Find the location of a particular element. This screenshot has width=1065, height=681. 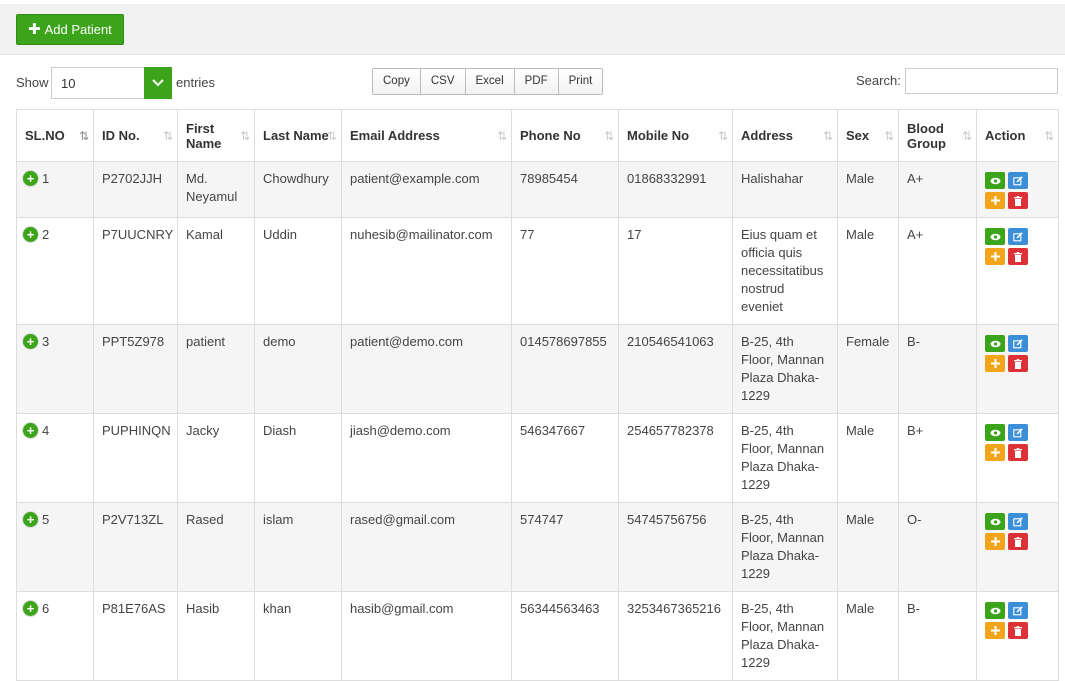

id-cell: PUPHINQN is located at coordinates (135, 458).